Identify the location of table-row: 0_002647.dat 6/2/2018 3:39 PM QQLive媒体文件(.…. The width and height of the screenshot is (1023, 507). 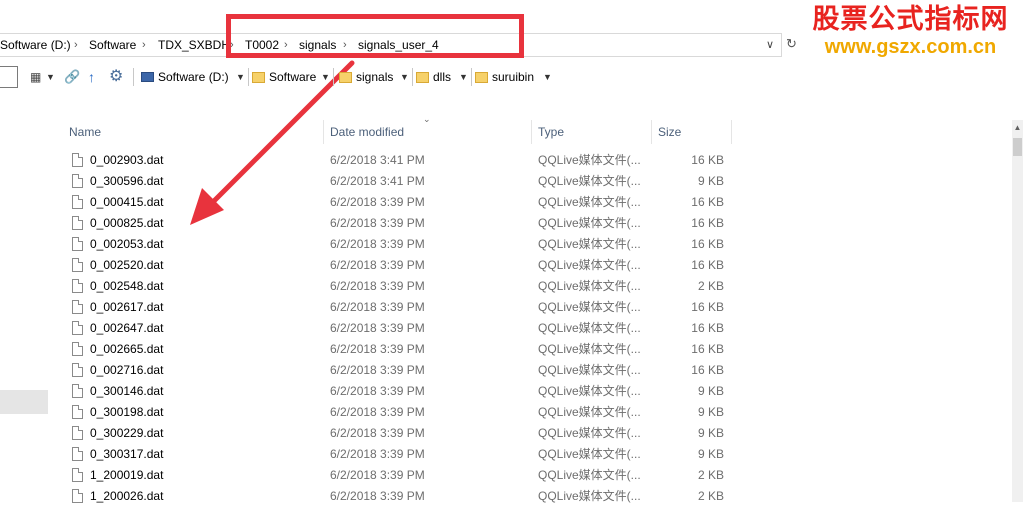
(400, 328).